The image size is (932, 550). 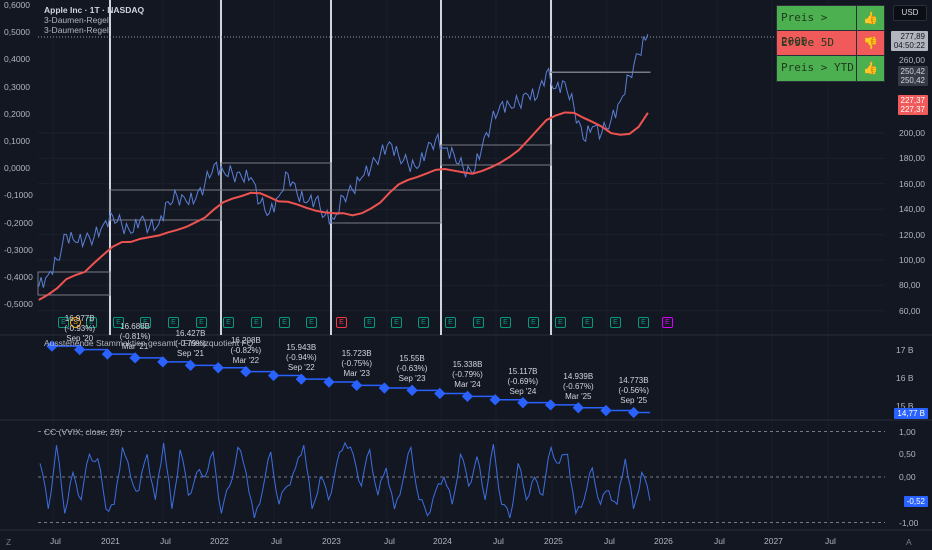 I want to click on shares-data-label: 14.939B (-0.67%) Mar '25, so click(x=578, y=387).